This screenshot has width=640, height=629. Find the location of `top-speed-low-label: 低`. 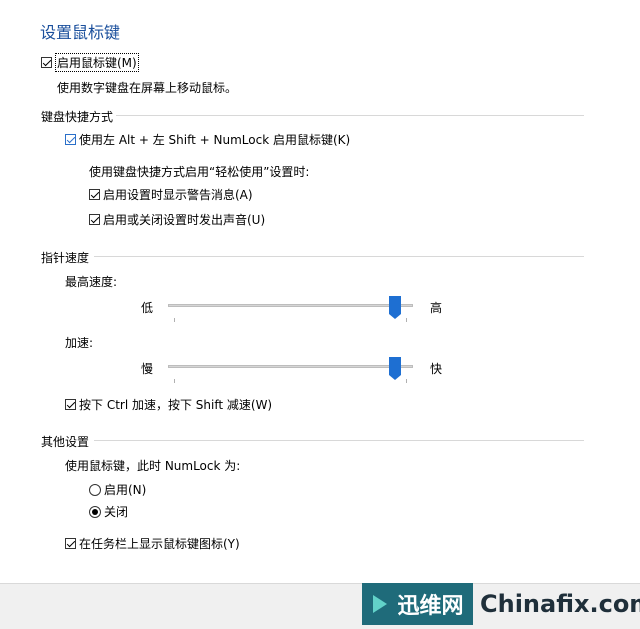

top-speed-low-label: 低 is located at coordinates (147, 308).